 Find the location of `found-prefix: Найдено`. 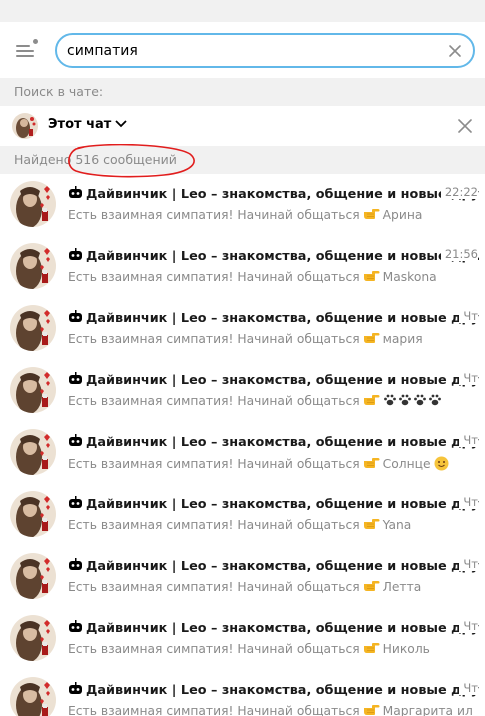

found-prefix: Найдено is located at coordinates (43, 159).